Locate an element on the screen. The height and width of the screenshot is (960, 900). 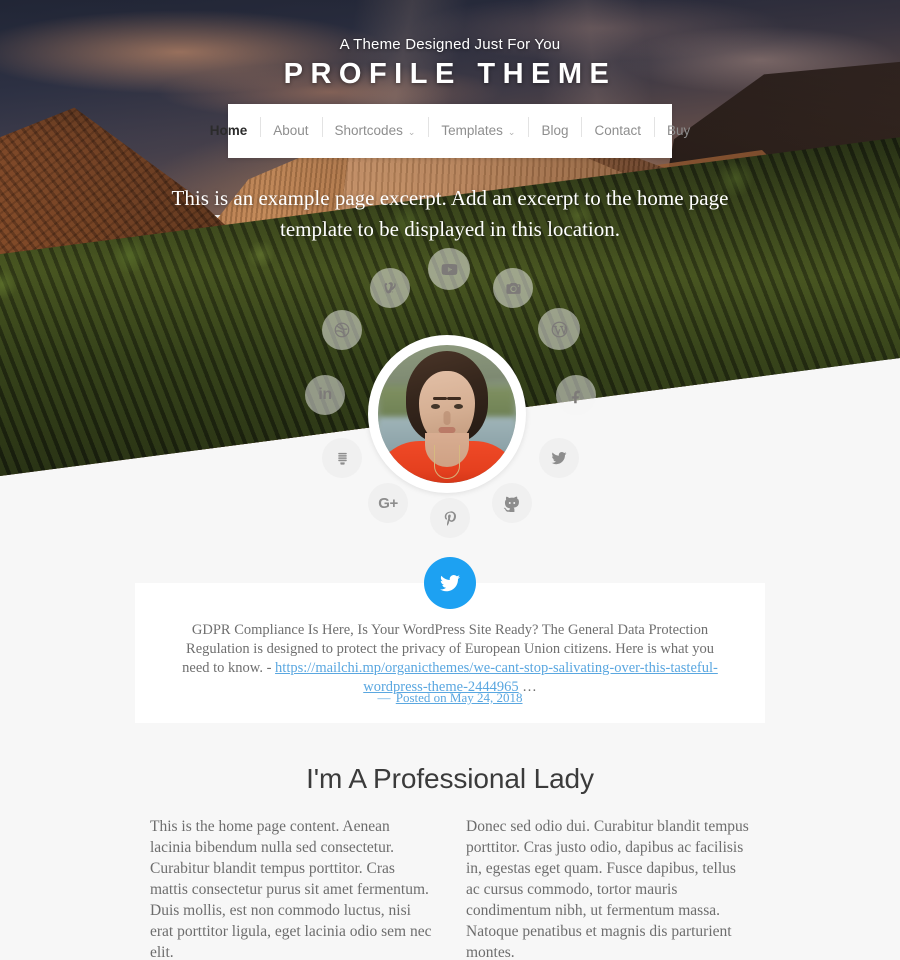
social-link-github is located at coordinates (512, 503).